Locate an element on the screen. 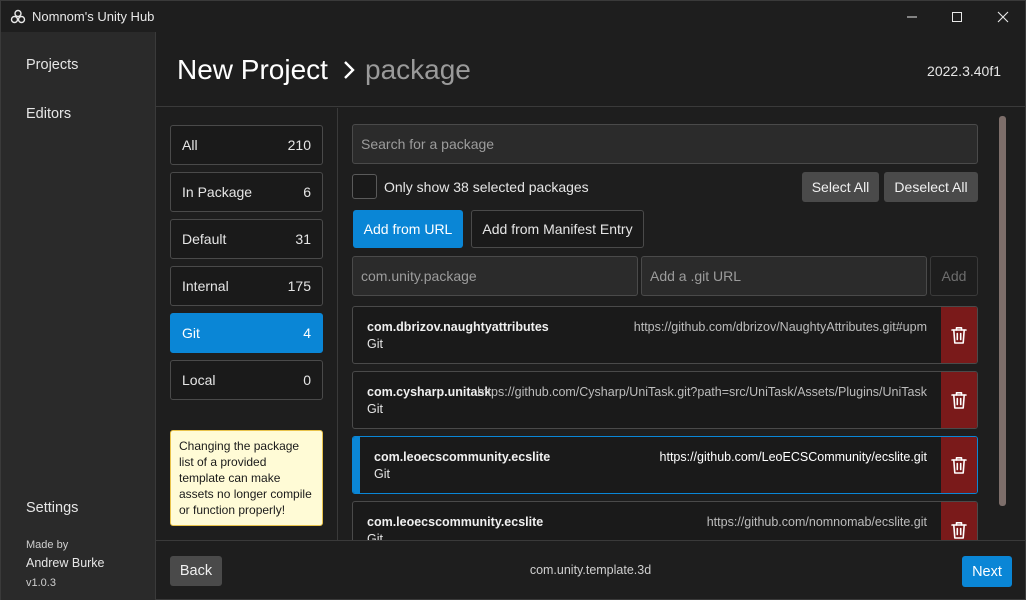  category-count: 210 is located at coordinates (299, 145).